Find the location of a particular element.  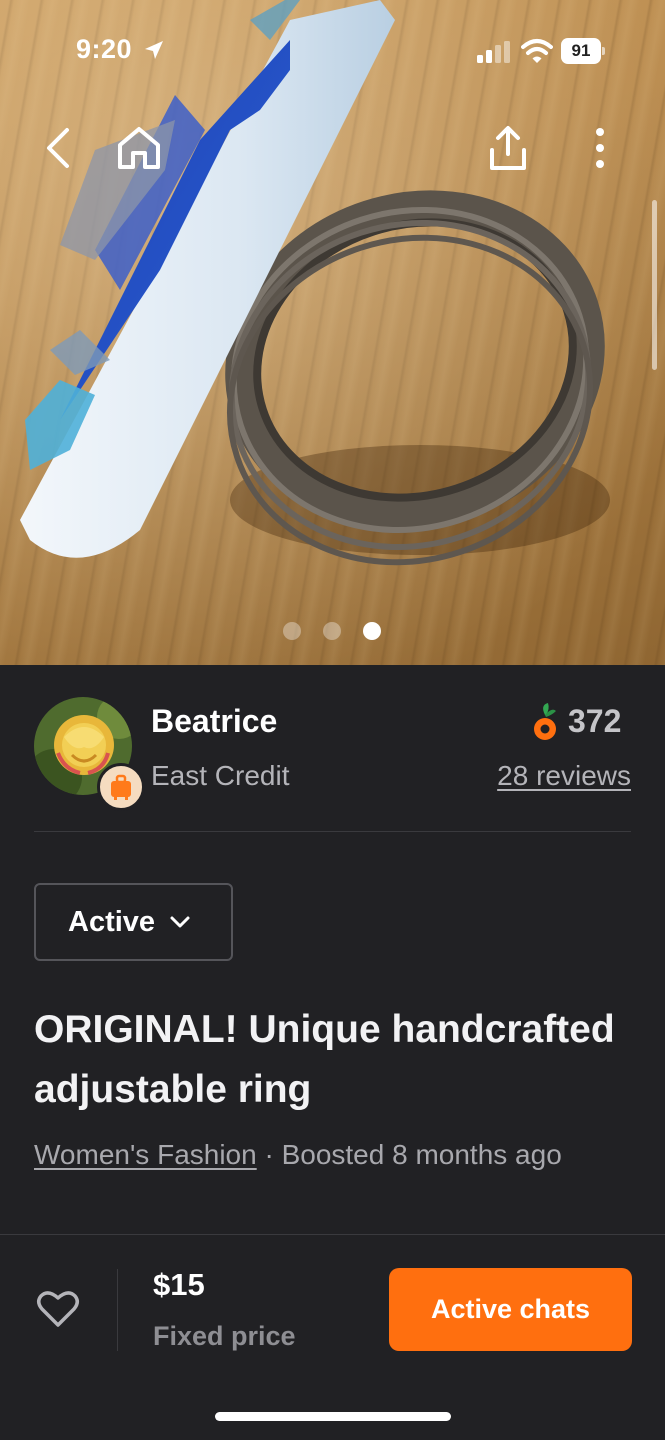

more-options-button is located at coordinates (600, 148).